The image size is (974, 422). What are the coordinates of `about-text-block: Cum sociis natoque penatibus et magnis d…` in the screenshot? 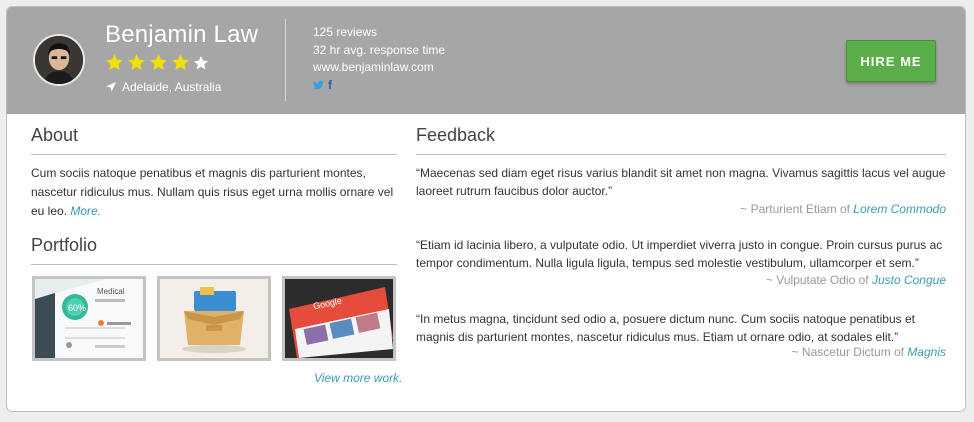 It's located at (215, 192).